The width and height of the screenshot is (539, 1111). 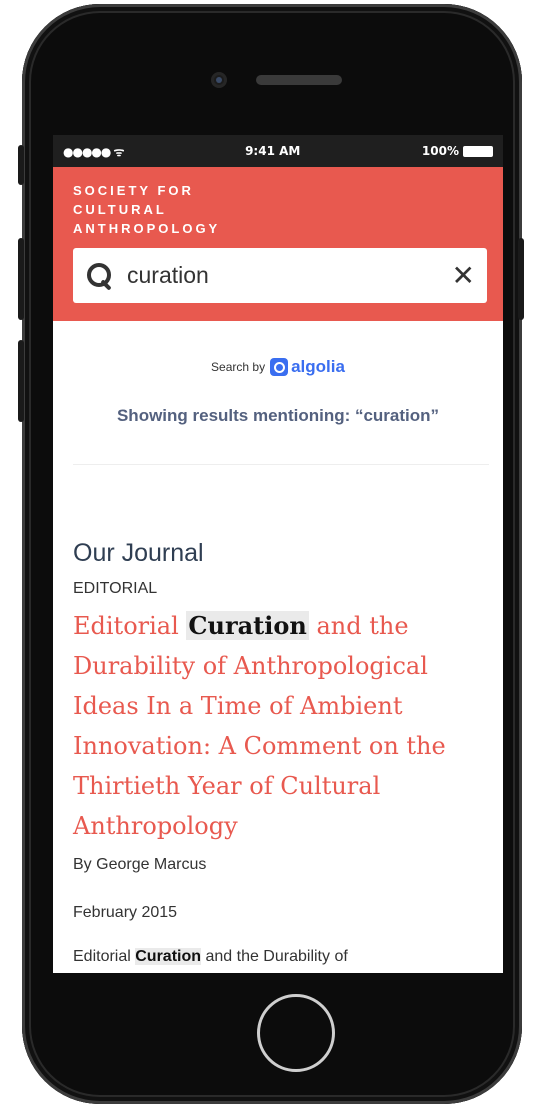 What do you see at coordinates (138, 553) in the screenshot?
I see `section-title: Our Journal` at bounding box center [138, 553].